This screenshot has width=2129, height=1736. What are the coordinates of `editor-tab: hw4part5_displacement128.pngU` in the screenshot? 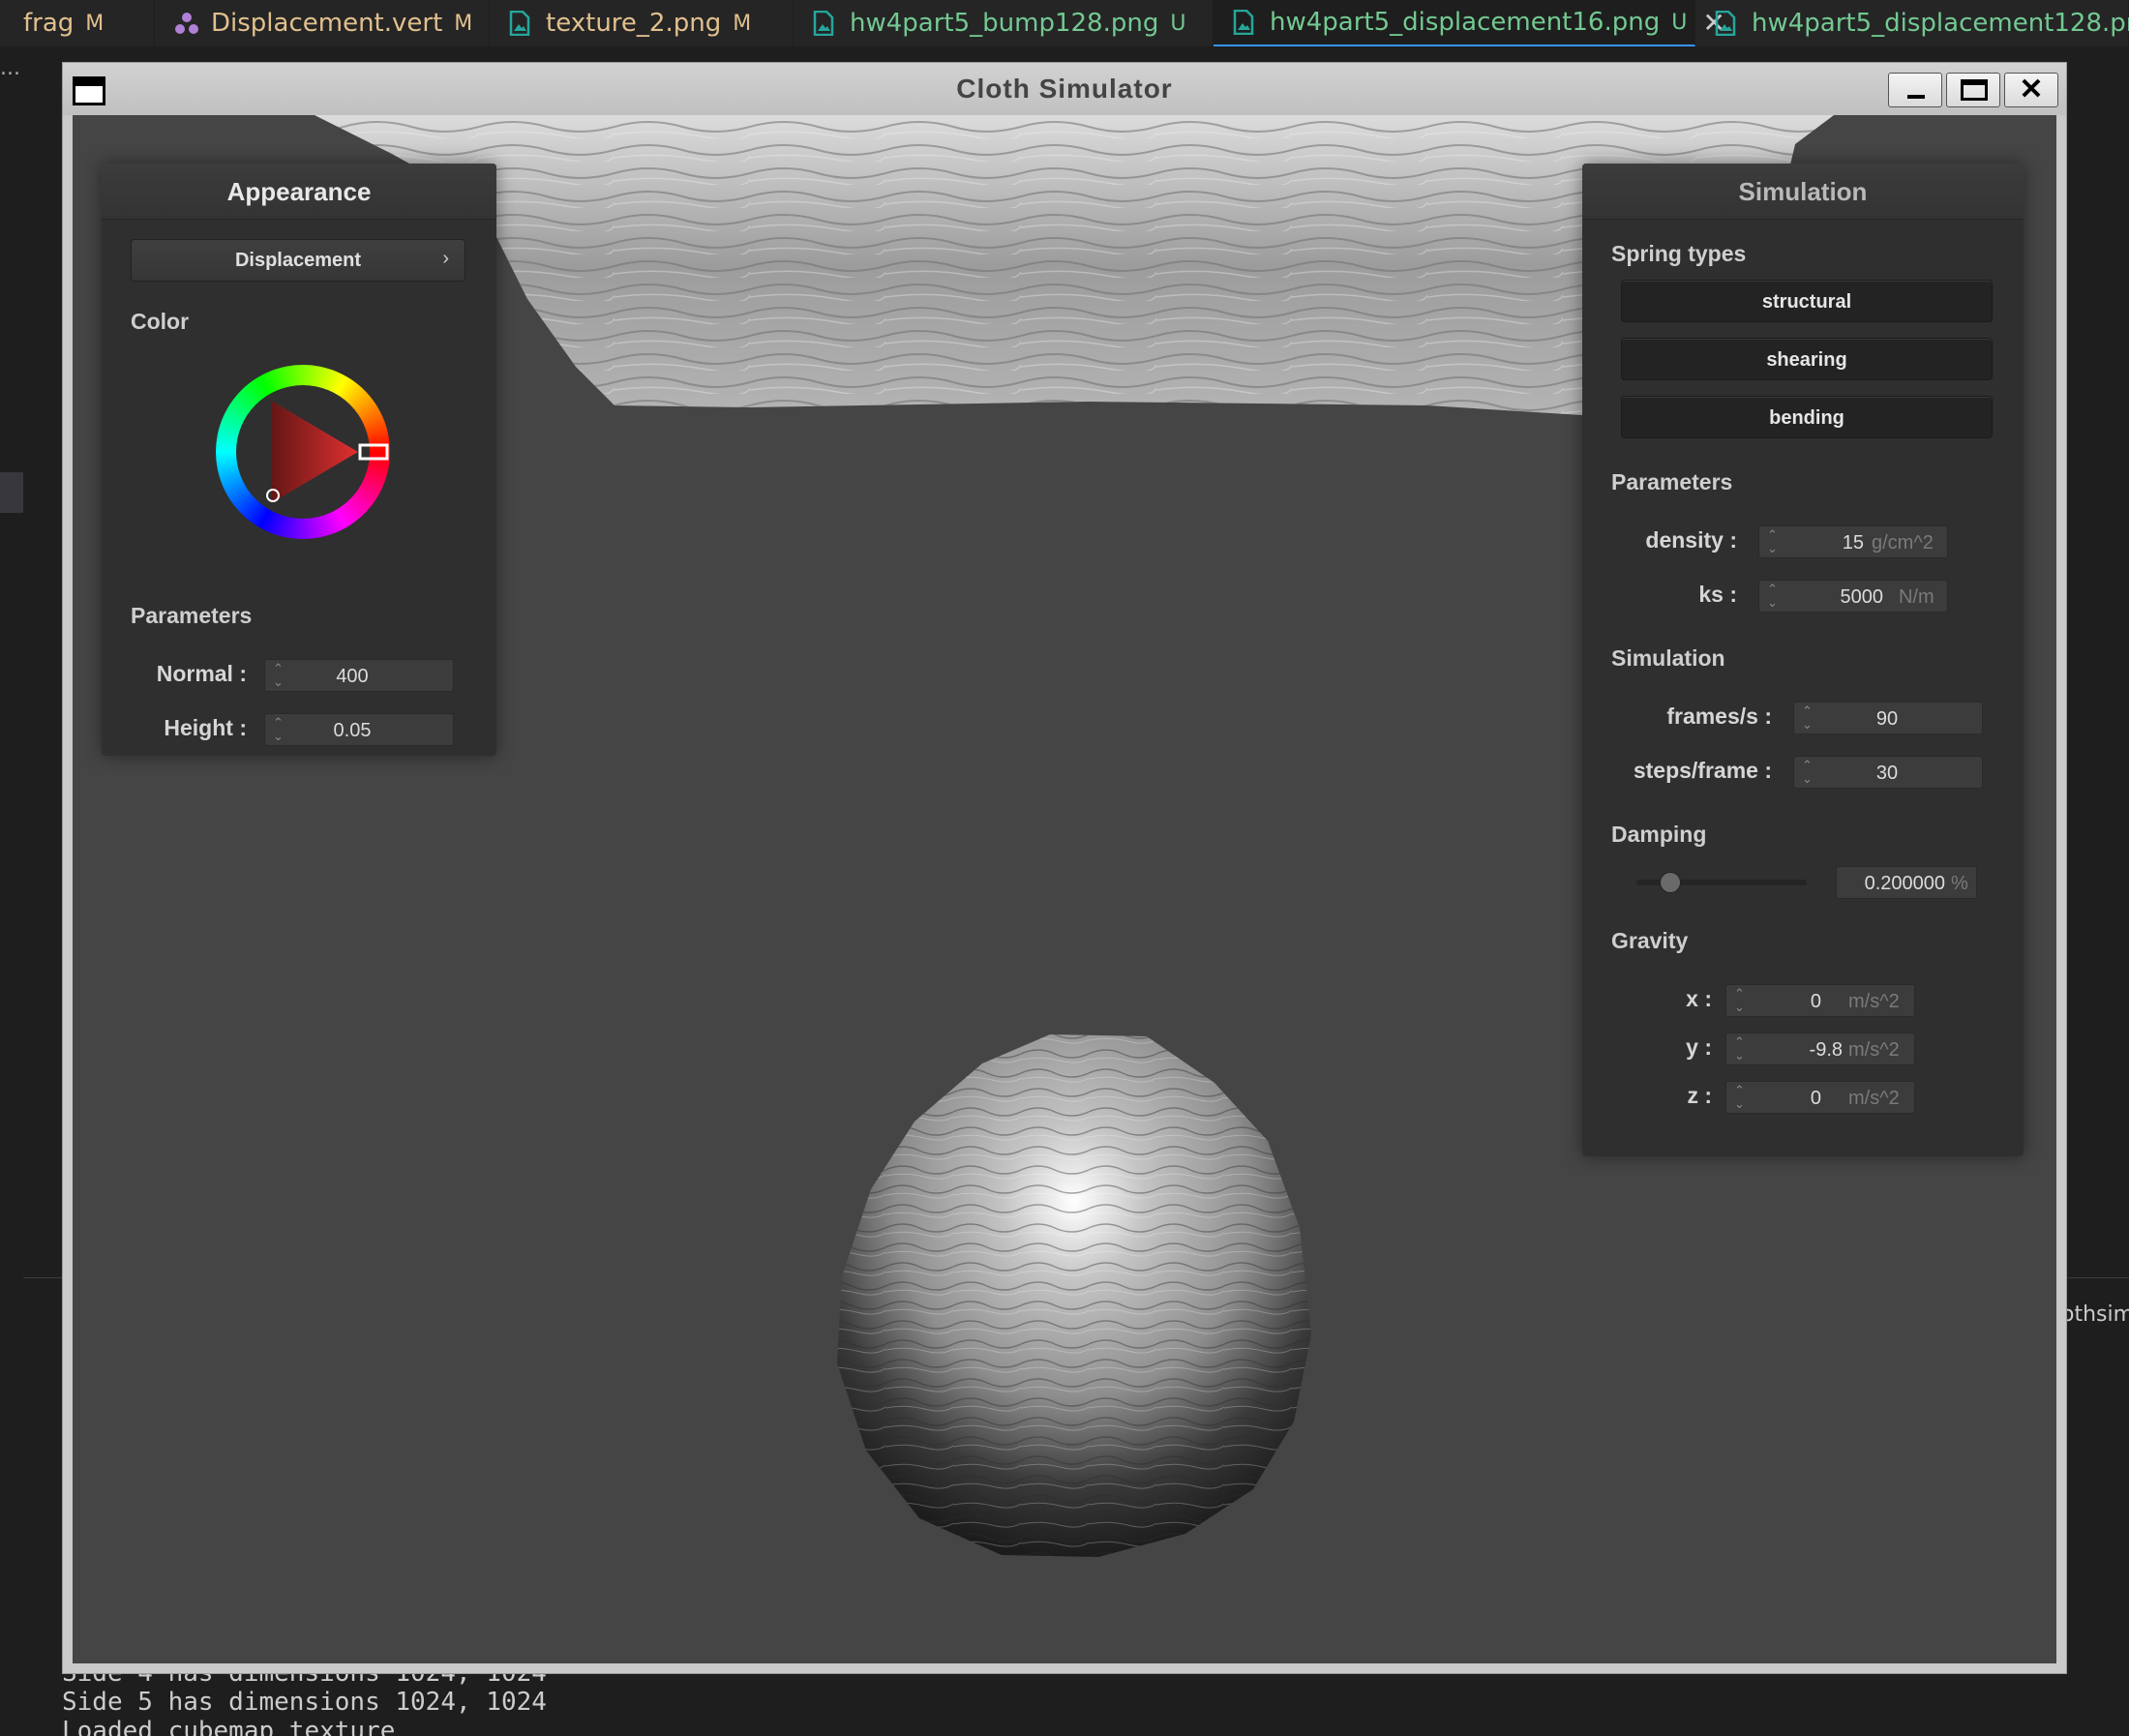 It's located at (1912, 23).